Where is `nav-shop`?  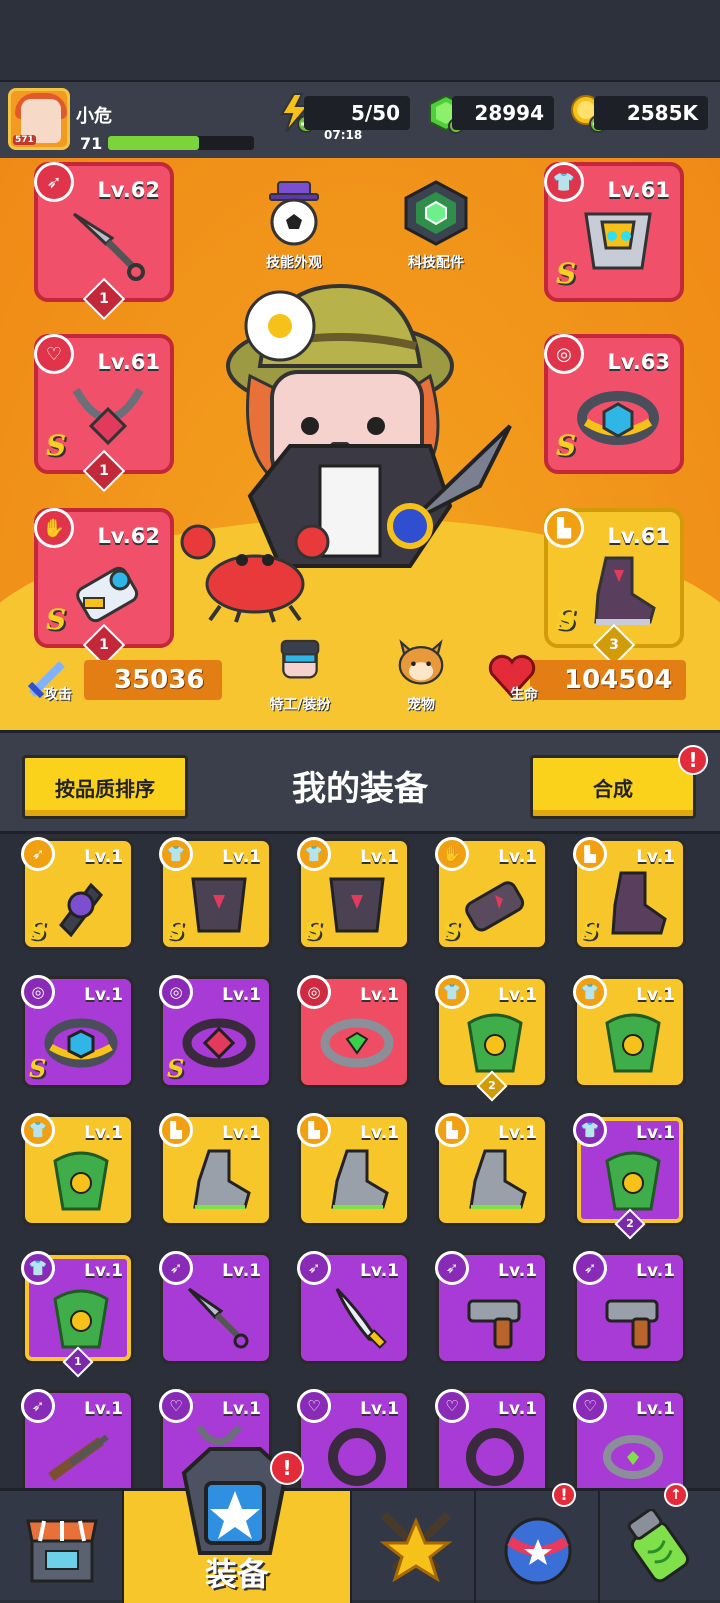
nav-shop is located at coordinates (62, 1547).